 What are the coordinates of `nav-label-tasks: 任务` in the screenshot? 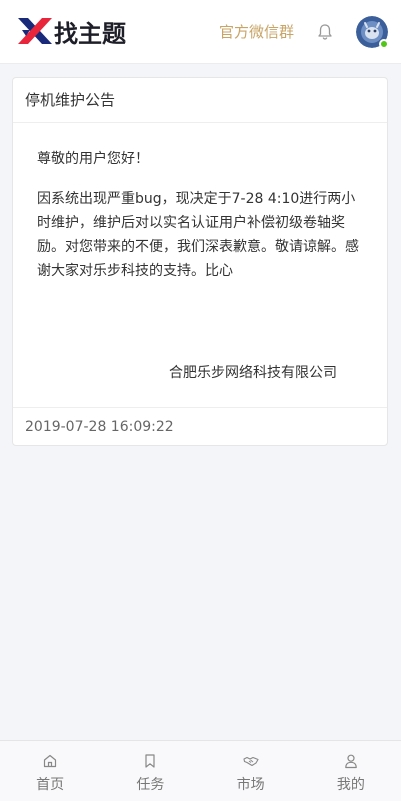 It's located at (150, 785).